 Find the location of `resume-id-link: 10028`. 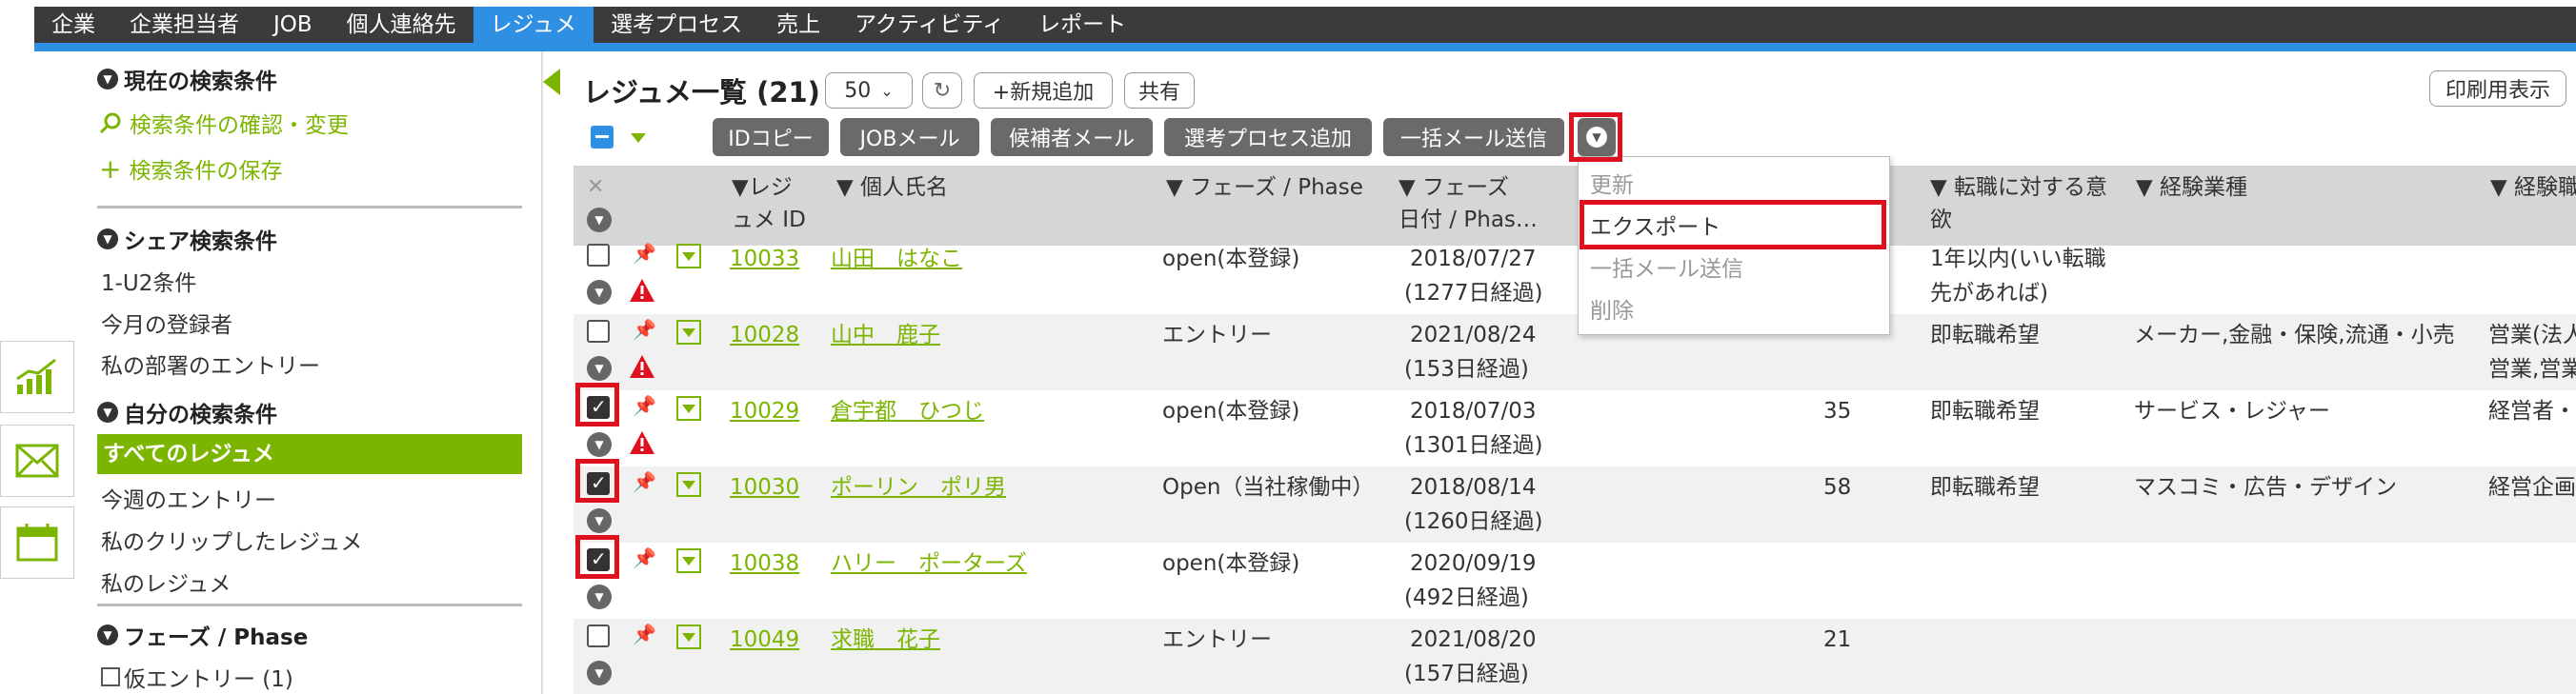

resume-id-link: 10028 is located at coordinates (765, 335).